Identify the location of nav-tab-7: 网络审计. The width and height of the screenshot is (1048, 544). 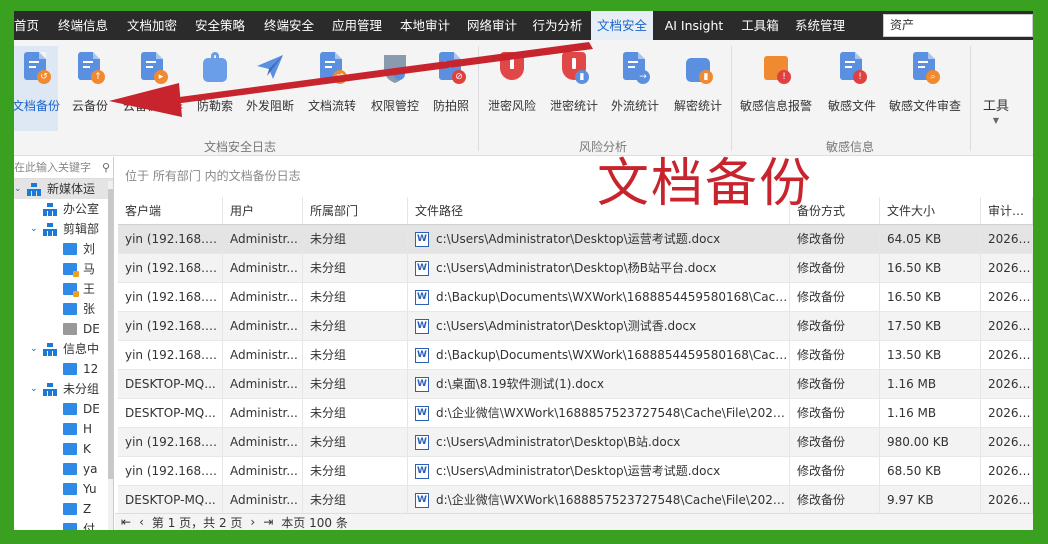
(492, 25).